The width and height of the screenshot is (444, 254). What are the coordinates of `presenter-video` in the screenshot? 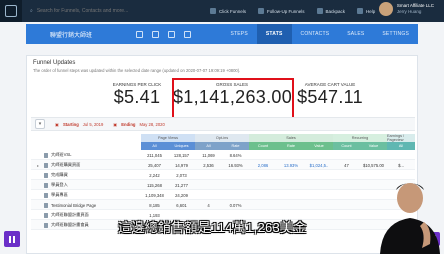 It's located at (410, 218).